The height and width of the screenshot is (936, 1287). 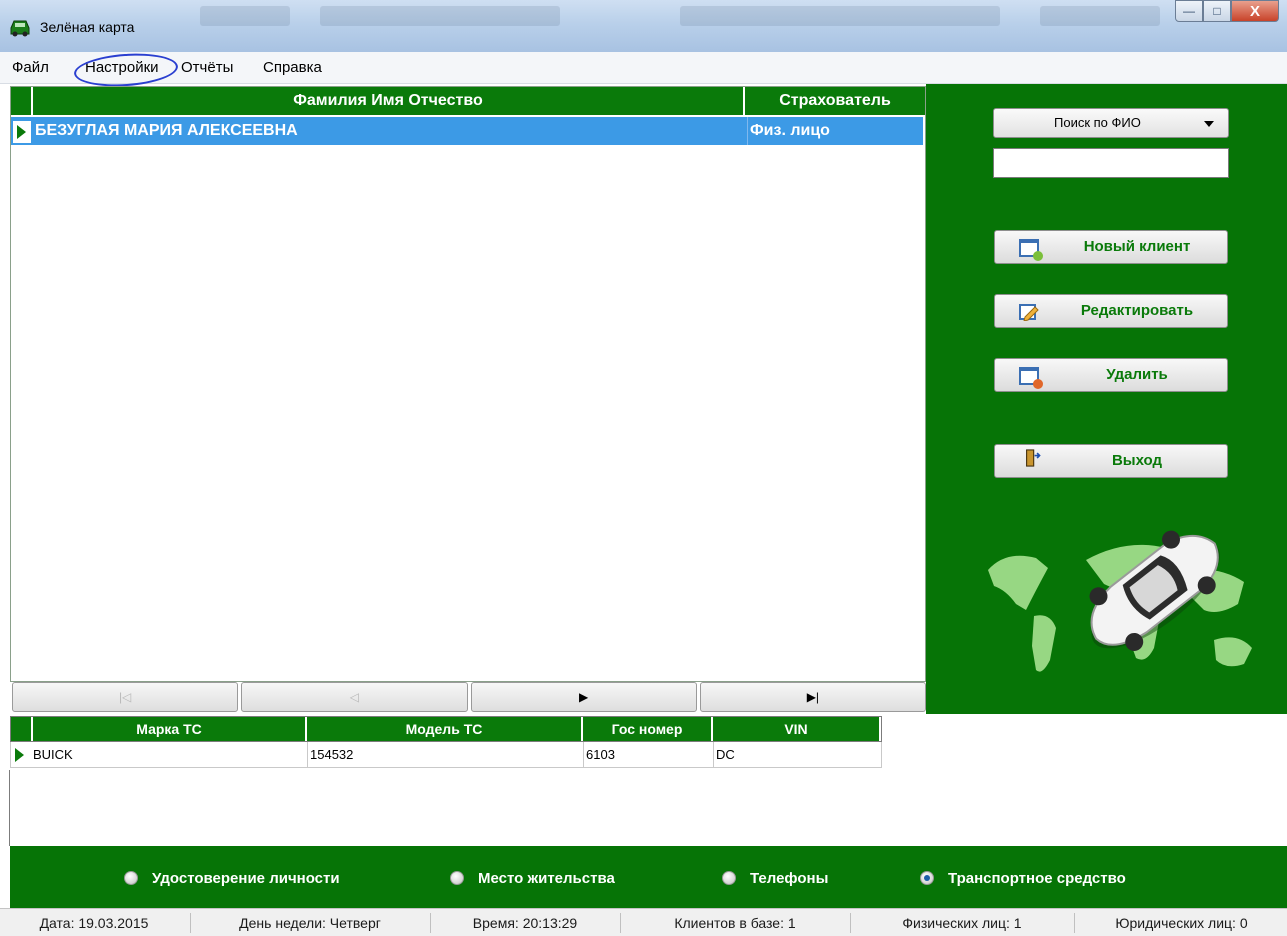 I want to click on menu-file: Файл, so click(x=30, y=67).